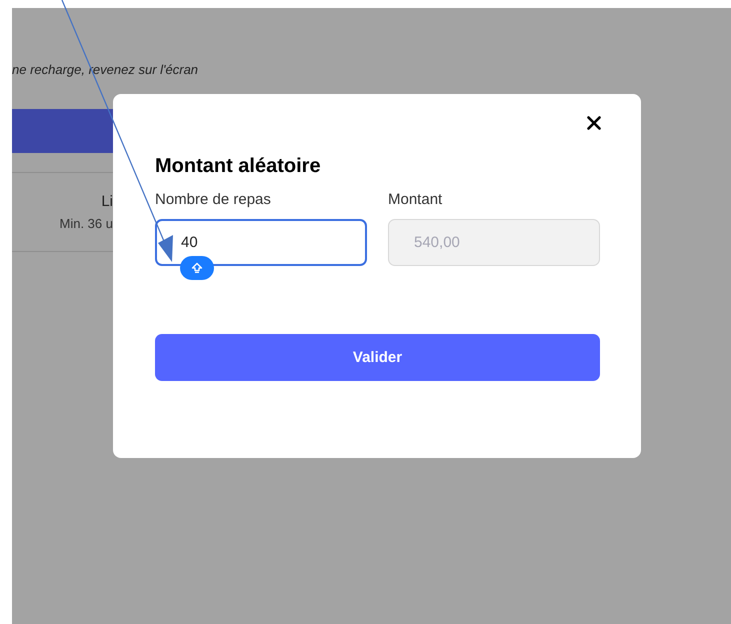 The image size is (731, 624). Describe the element at coordinates (416, 200) in the screenshot. I see `field-label: Montant` at that location.